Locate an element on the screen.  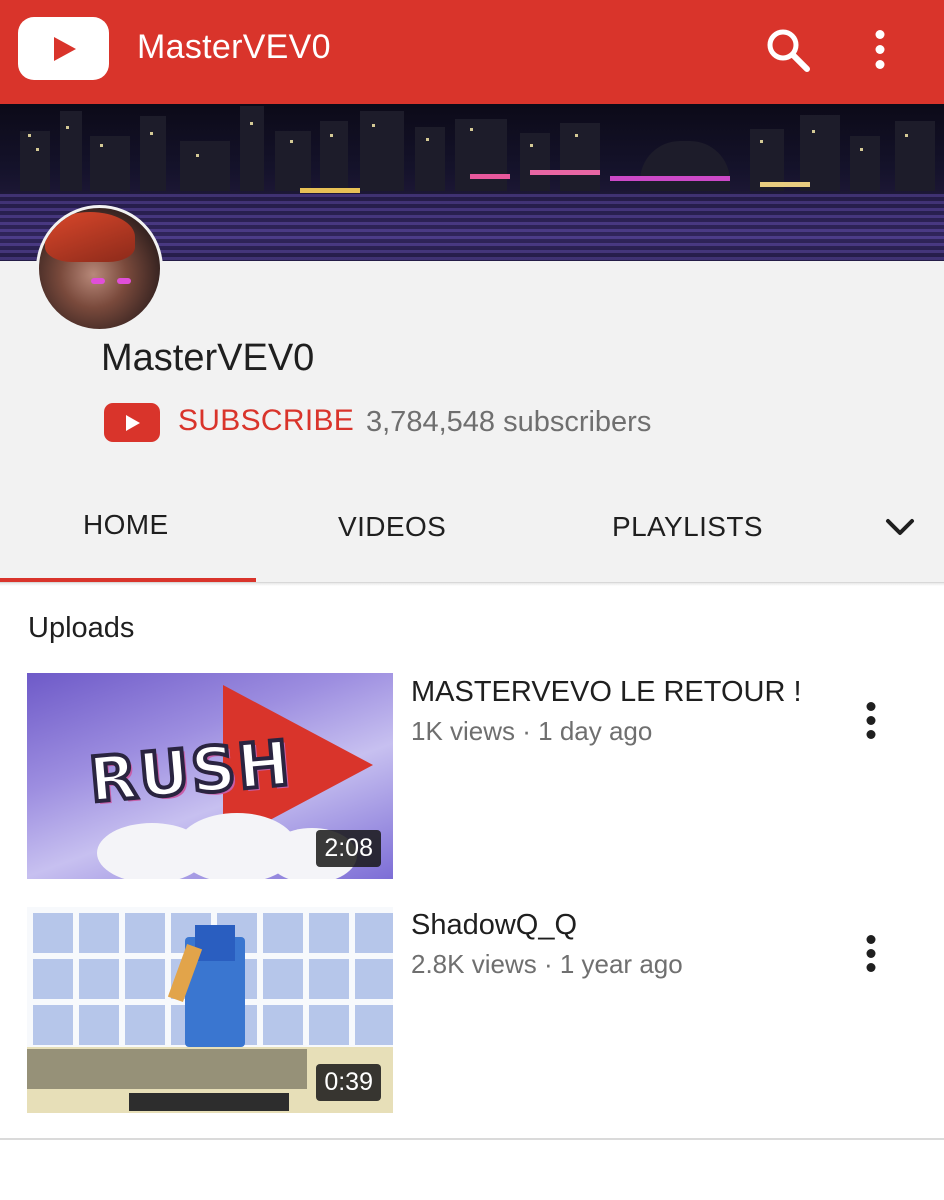
video-meta: 2.8K views · 1 year ago is located at coordinates (547, 964).